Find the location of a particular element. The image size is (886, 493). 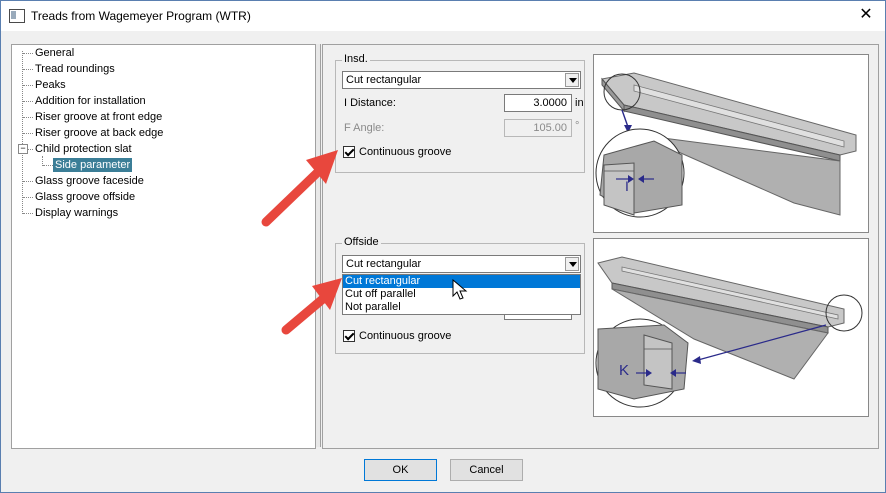

insd-diagram-letter: I is located at coordinates (627, 186).